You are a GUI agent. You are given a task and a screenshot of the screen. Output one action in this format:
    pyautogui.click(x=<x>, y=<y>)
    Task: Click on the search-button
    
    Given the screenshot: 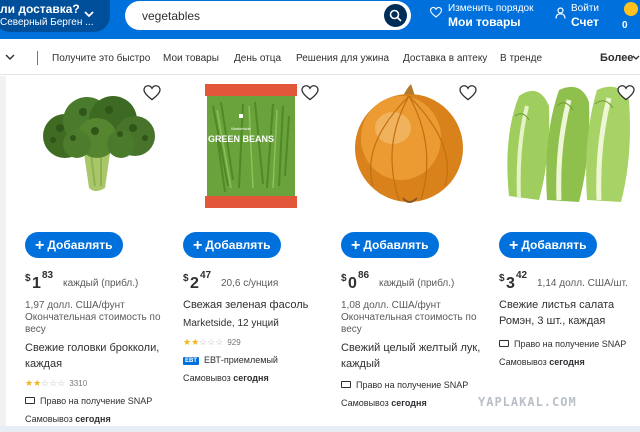 What is the action you would take?
    pyautogui.click(x=395, y=15)
    